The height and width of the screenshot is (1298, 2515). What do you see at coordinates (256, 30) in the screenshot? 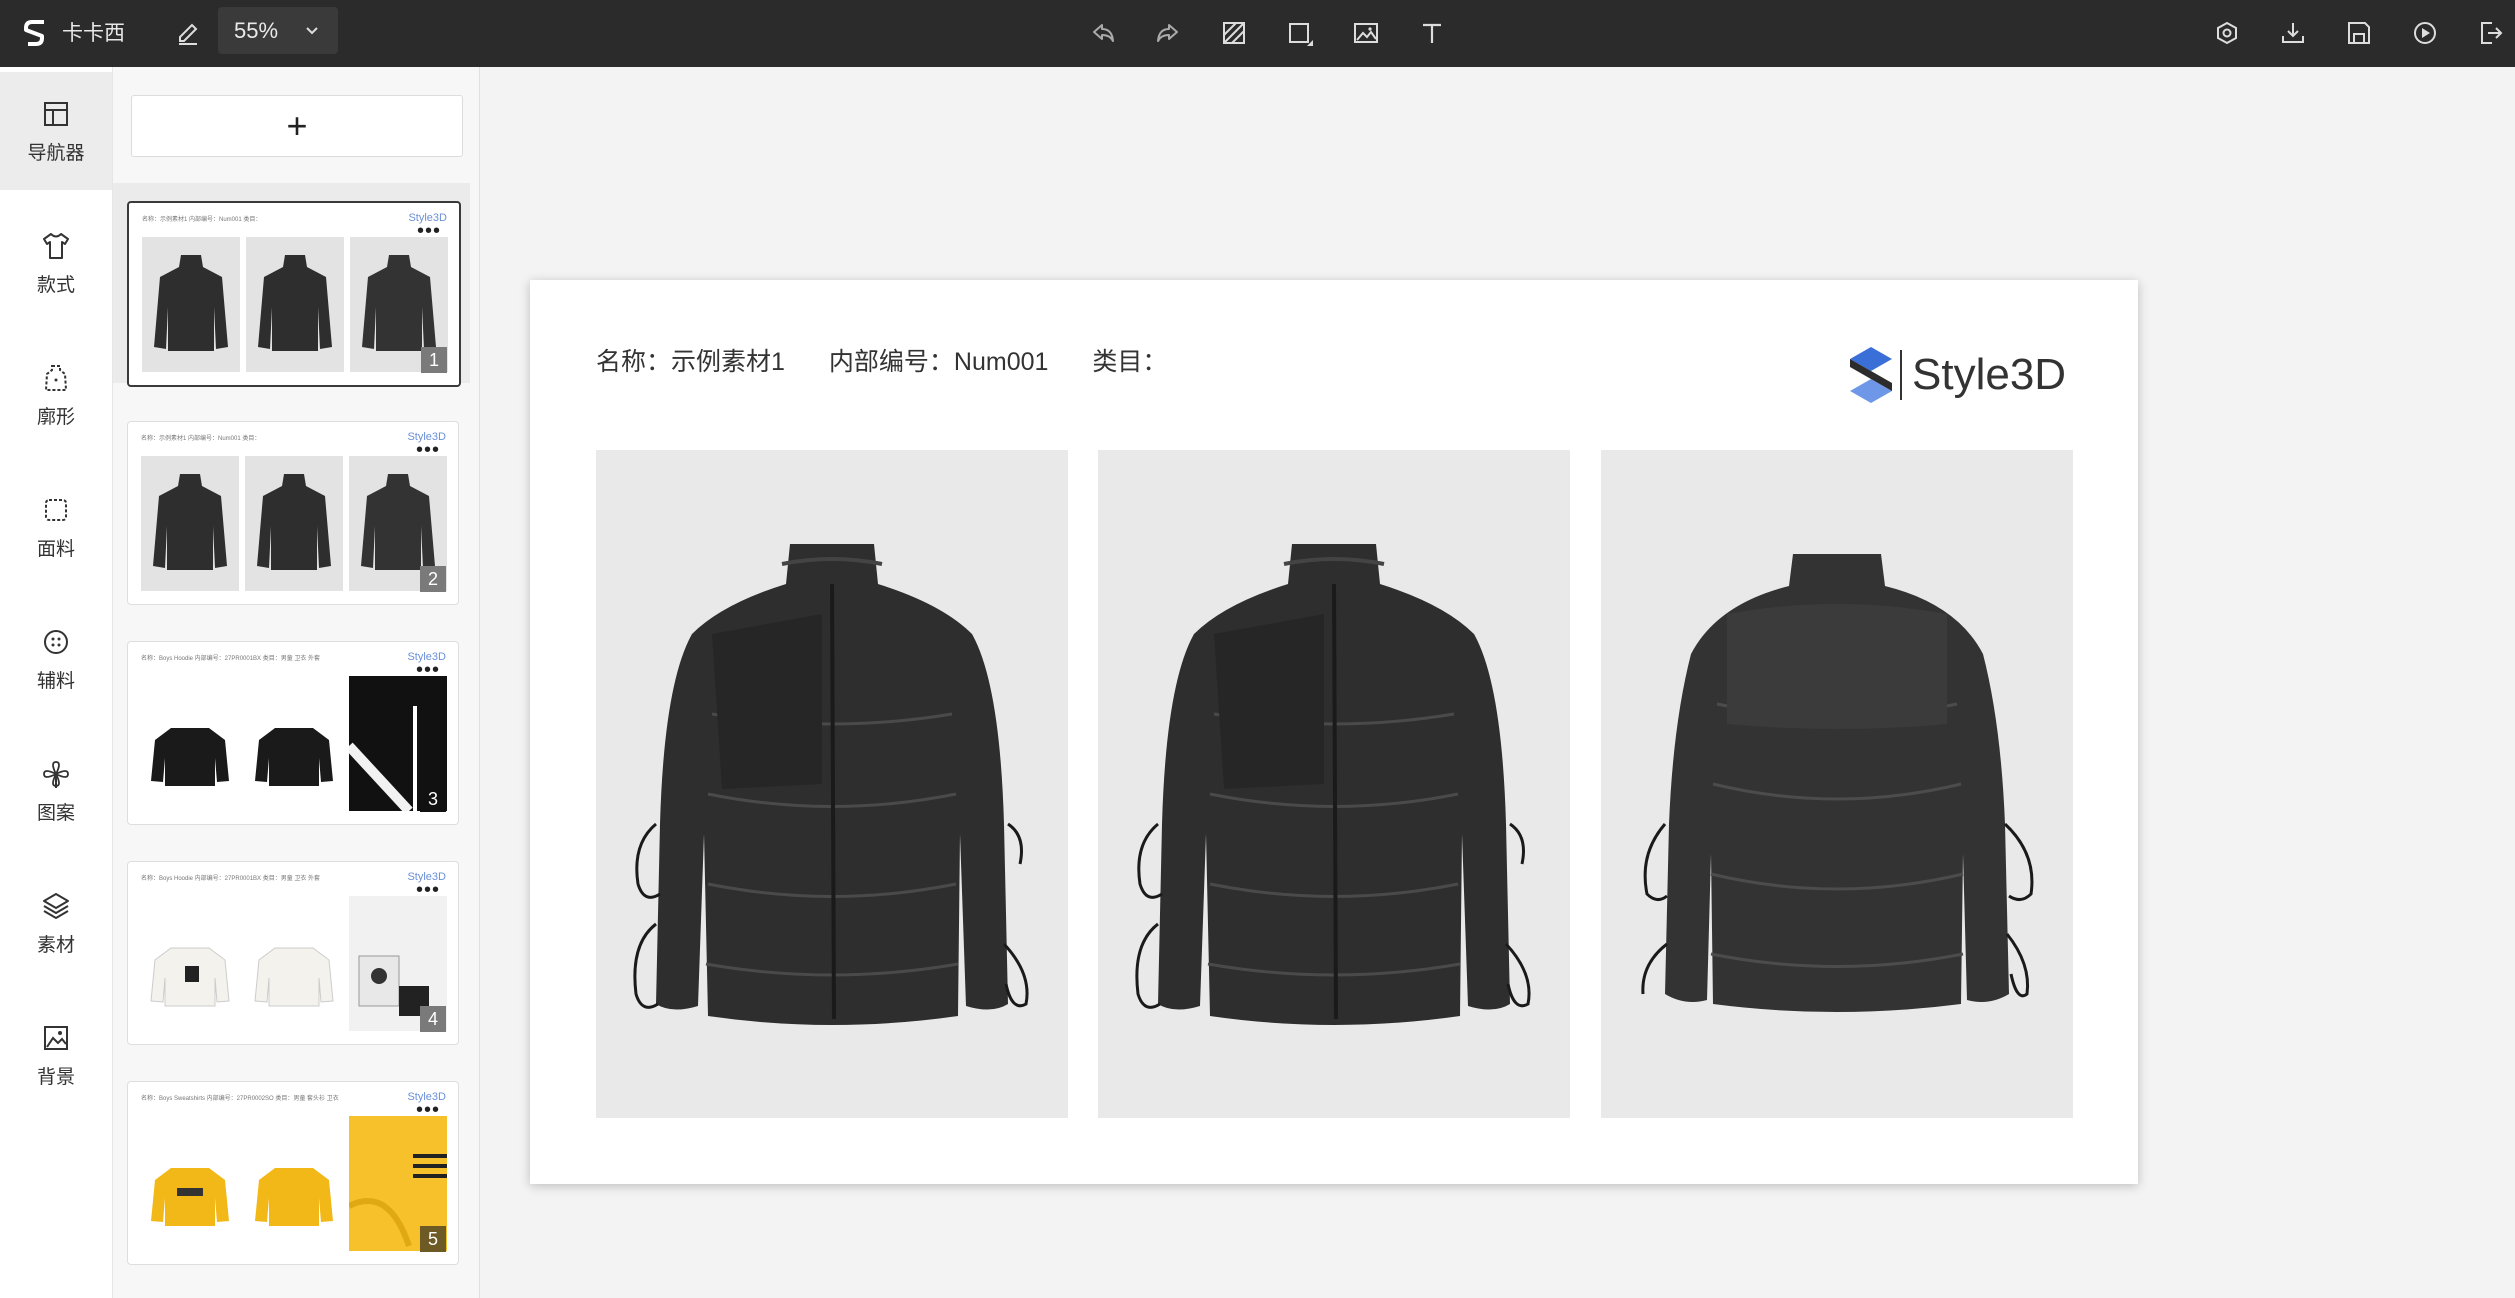
I see `zoom-value: 55%` at bounding box center [256, 30].